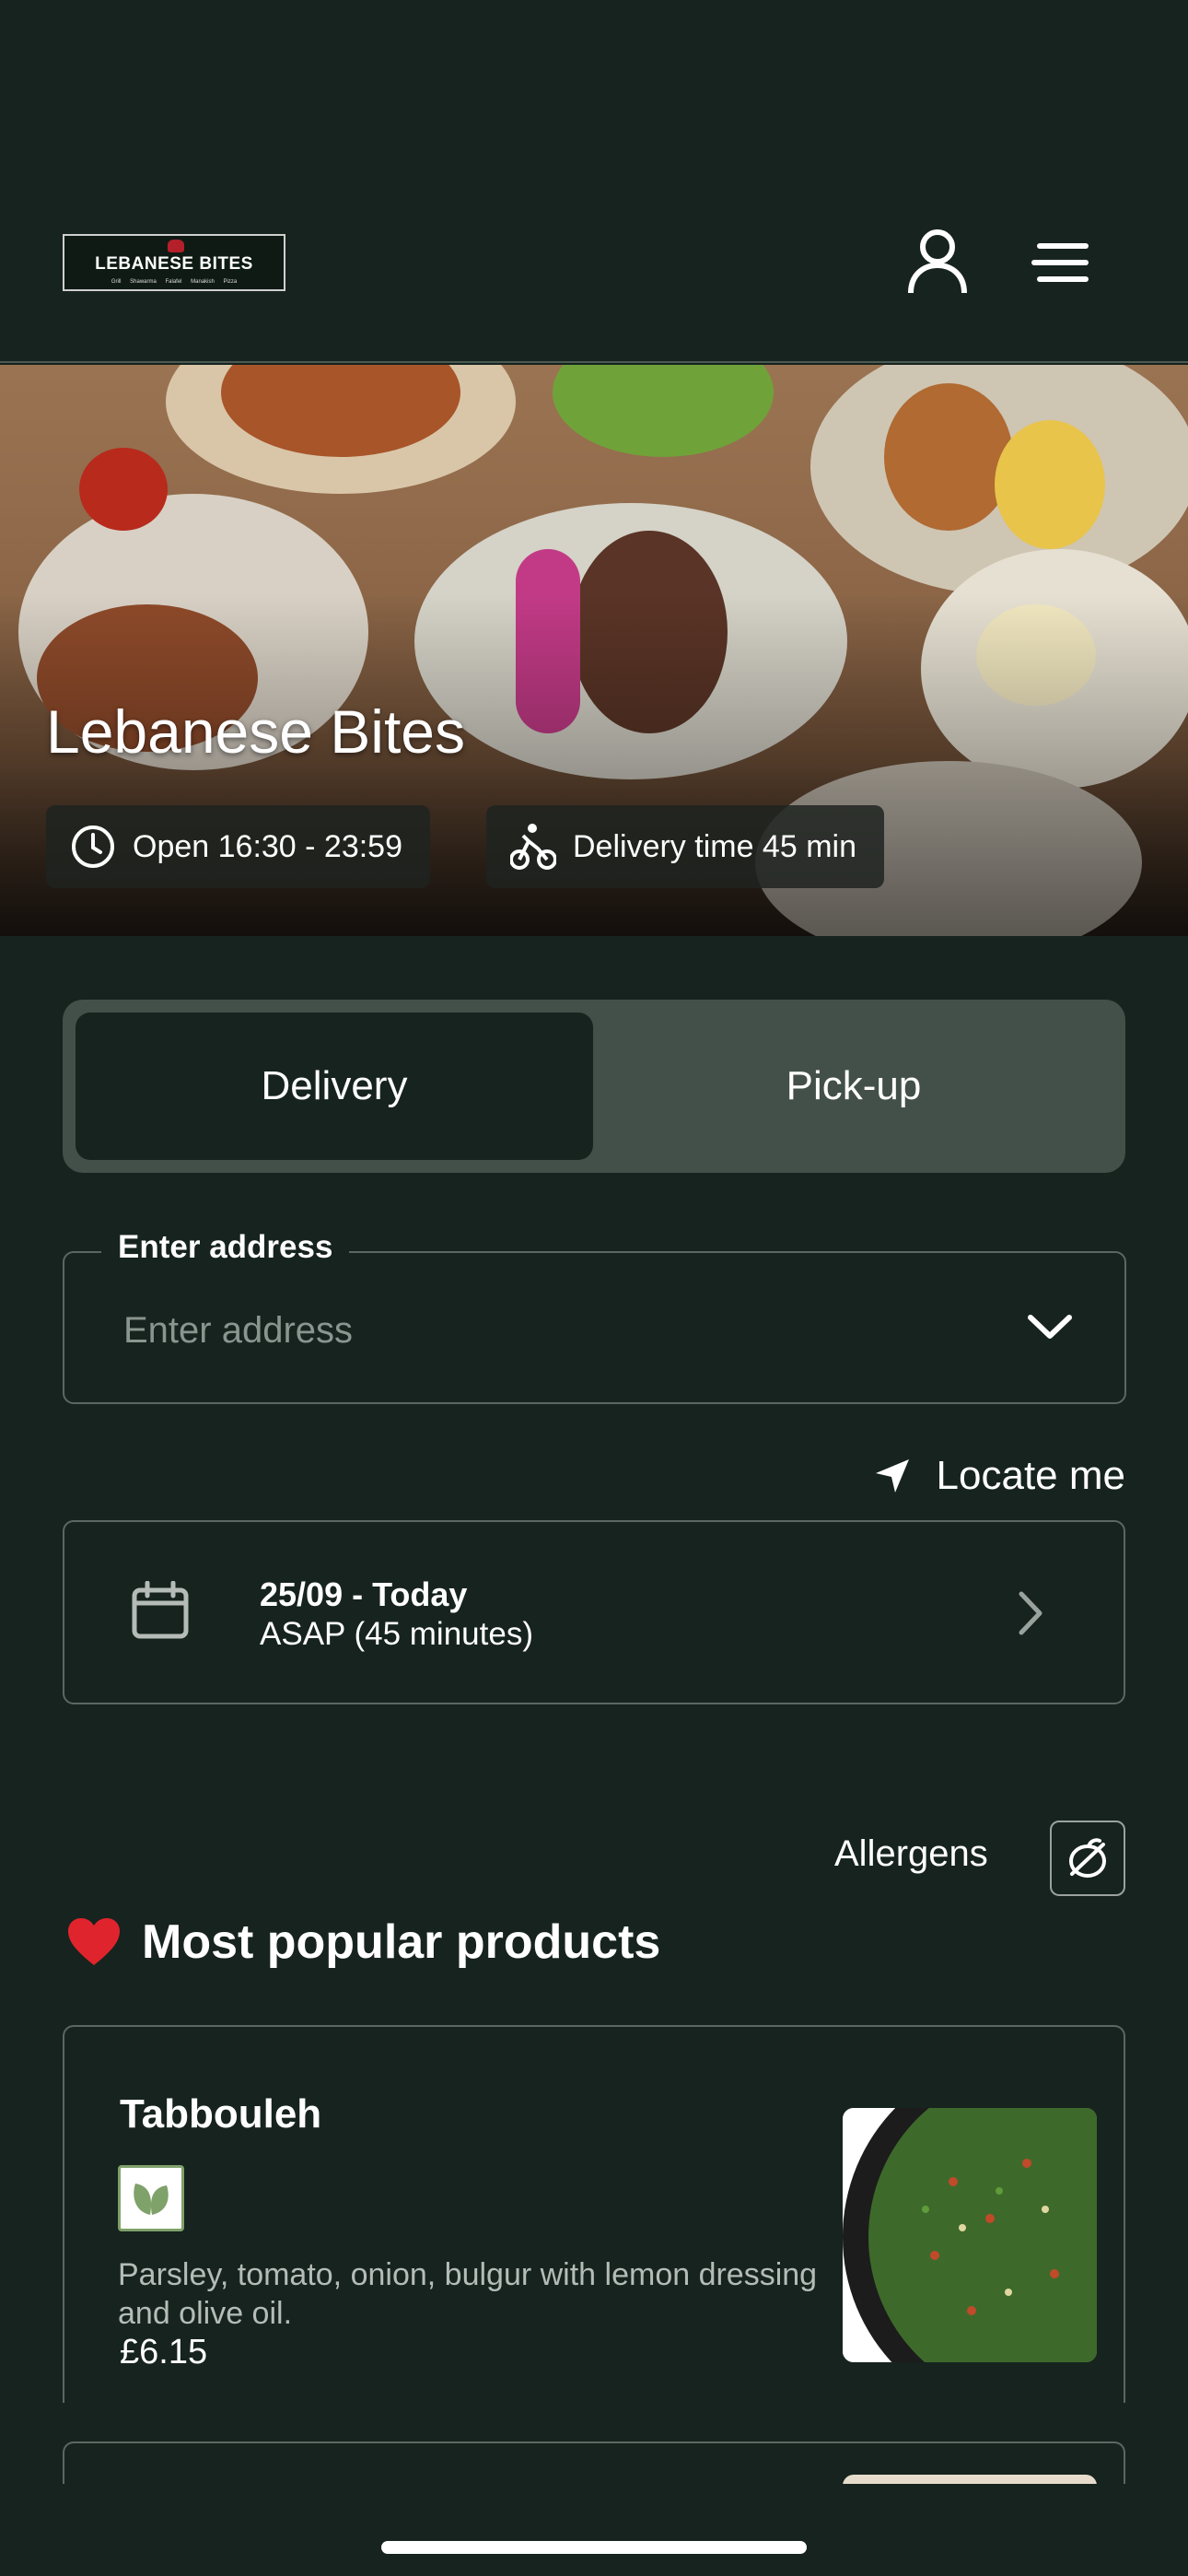  What do you see at coordinates (364, 1594) in the screenshot?
I see `schedule-date: 25/09 - Today` at bounding box center [364, 1594].